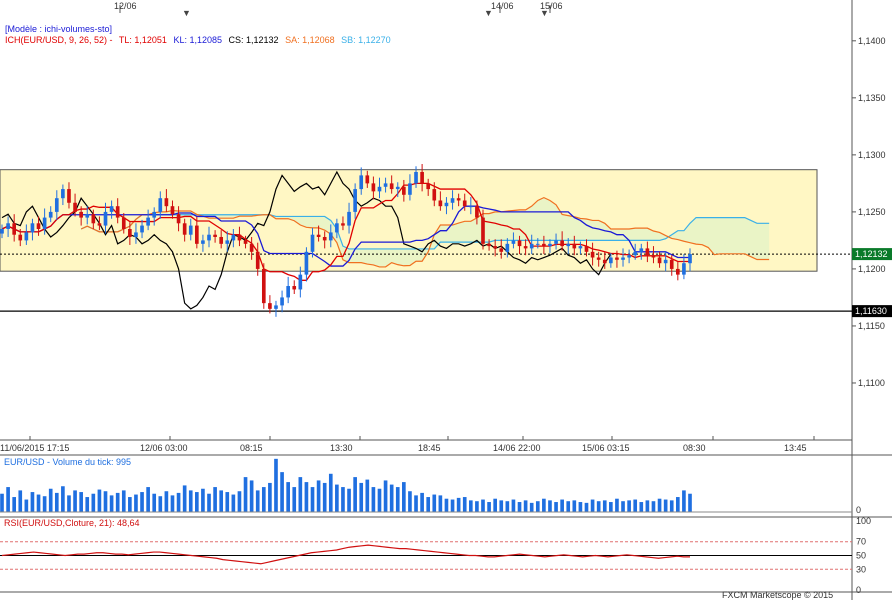  I want to click on price-tick-label: 1,1400, so click(872, 41).